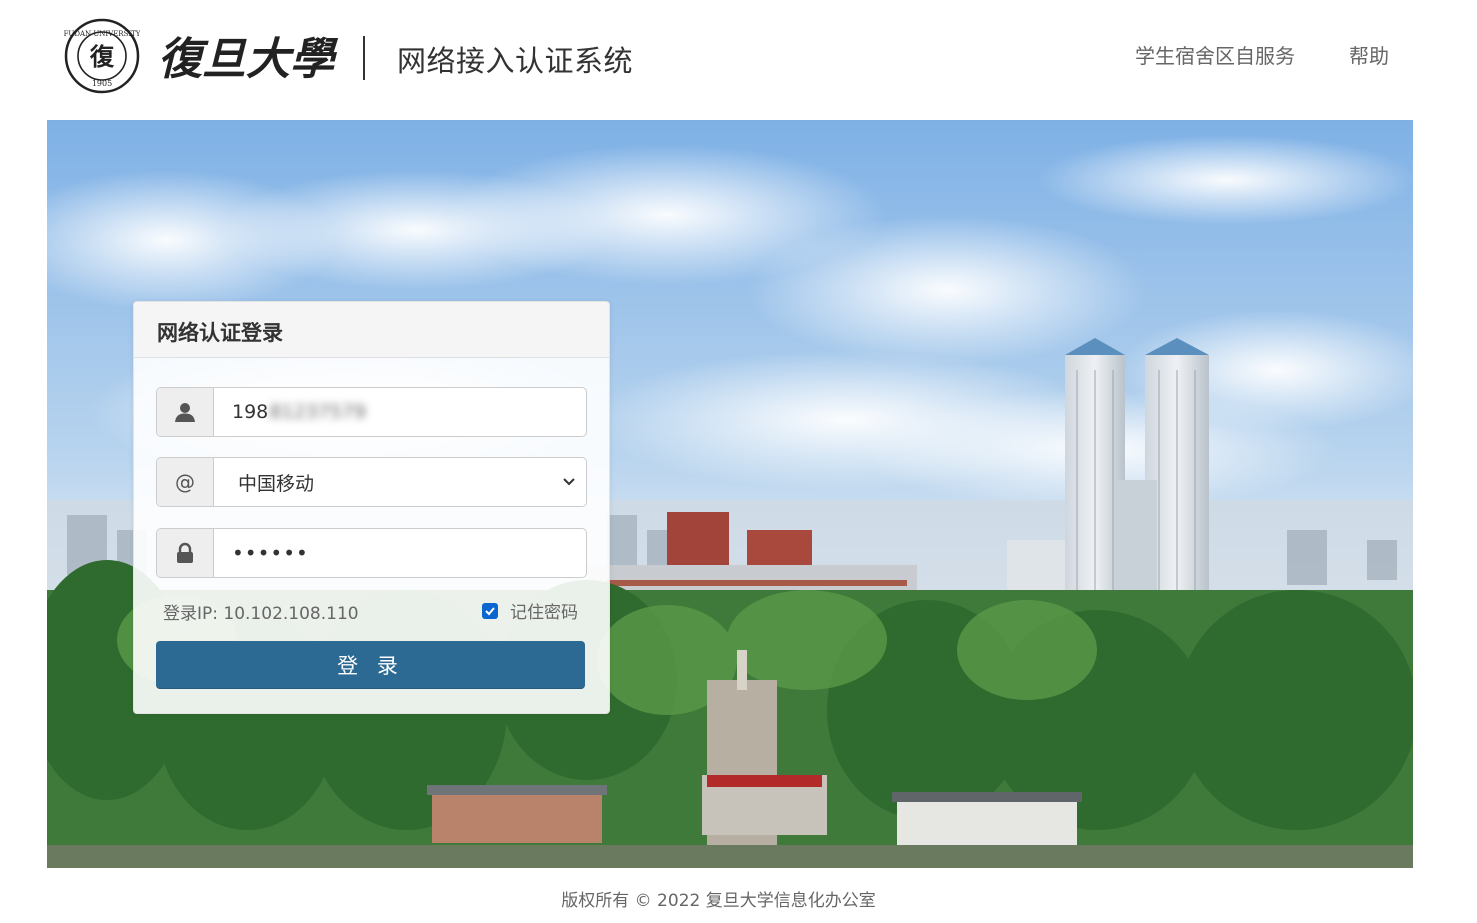 Image resolution: width=1477 pixels, height=923 pixels. What do you see at coordinates (544, 613) in the screenshot?
I see `remember-password-label: 记住密码` at bounding box center [544, 613].